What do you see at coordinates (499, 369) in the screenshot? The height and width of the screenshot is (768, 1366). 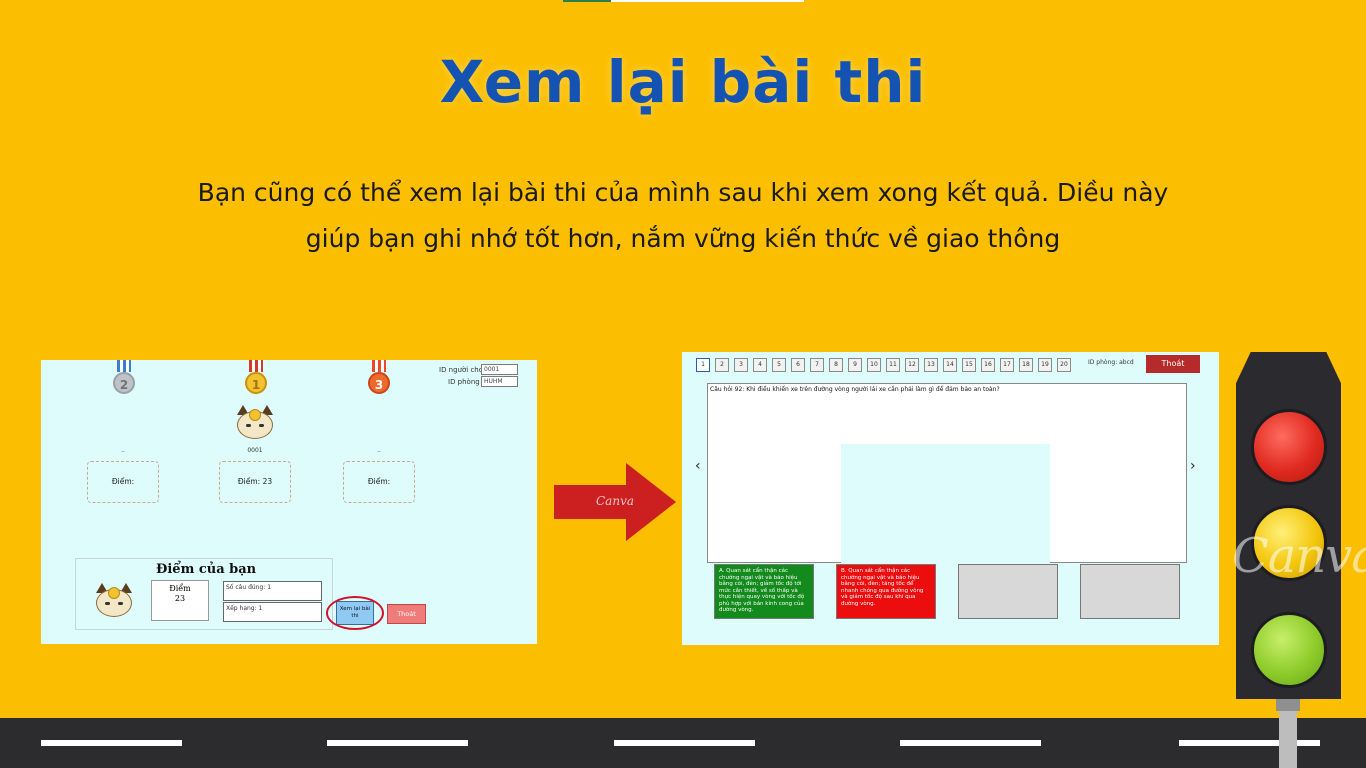 I see `player-id-field: 0001` at bounding box center [499, 369].